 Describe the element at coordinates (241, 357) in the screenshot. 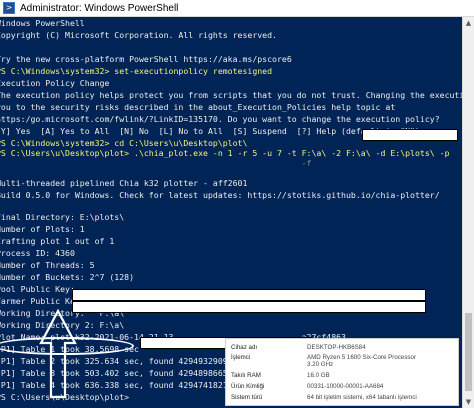

I see `info-label: İşlemci` at that location.